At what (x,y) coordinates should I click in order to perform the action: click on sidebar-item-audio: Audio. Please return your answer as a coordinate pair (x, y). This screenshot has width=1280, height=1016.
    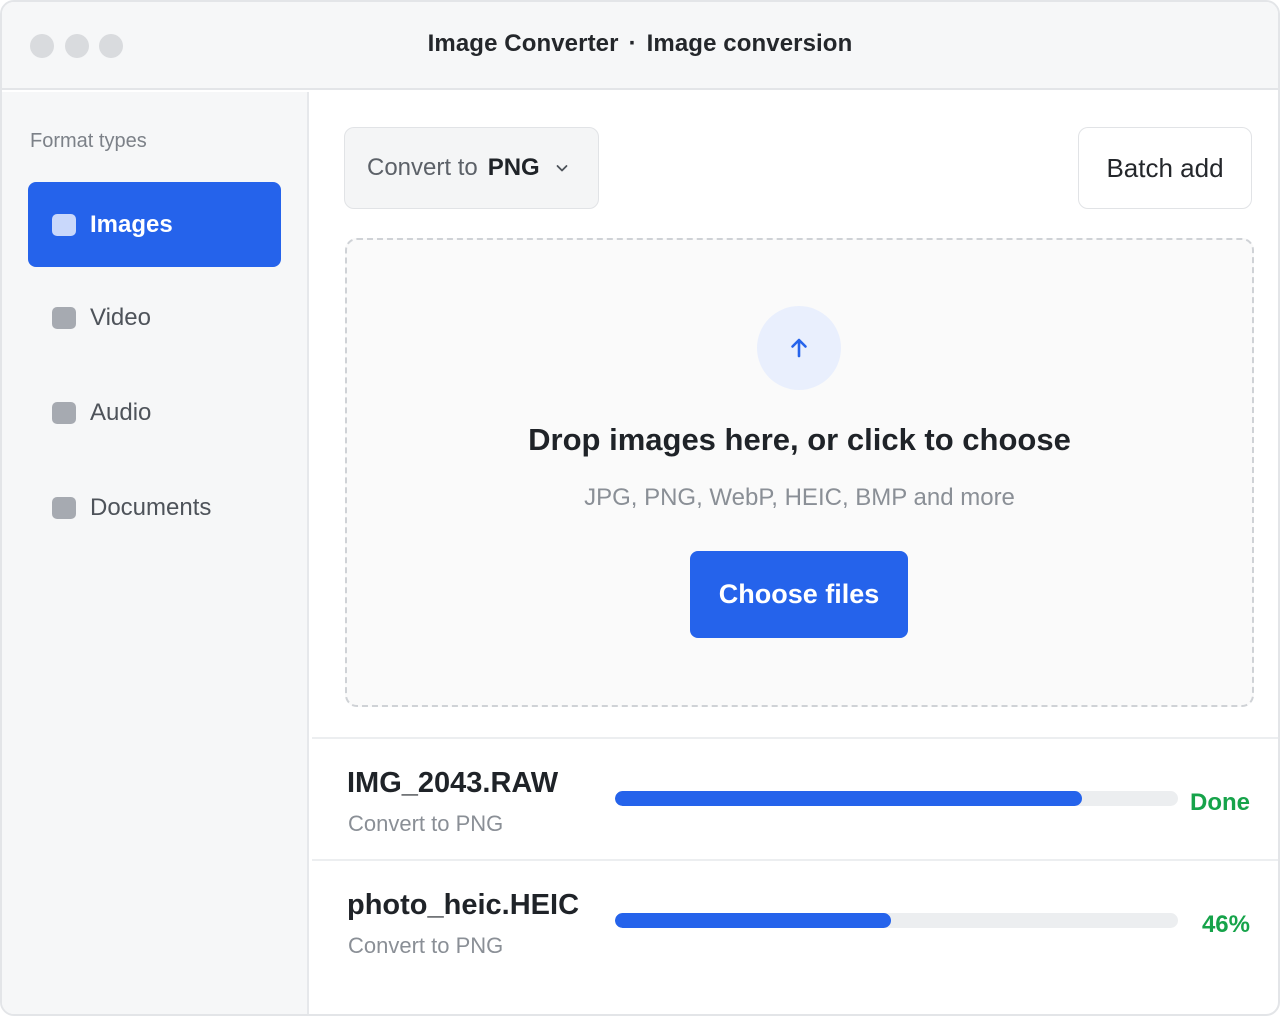
    Looking at the image, I should click on (154, 412).